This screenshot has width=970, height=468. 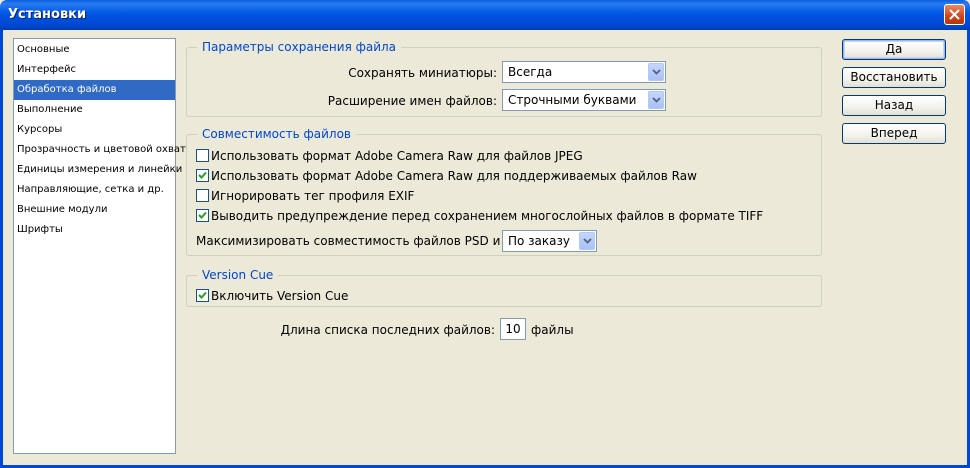 I want to click on window-frame-left, so click(x=1, y=249).